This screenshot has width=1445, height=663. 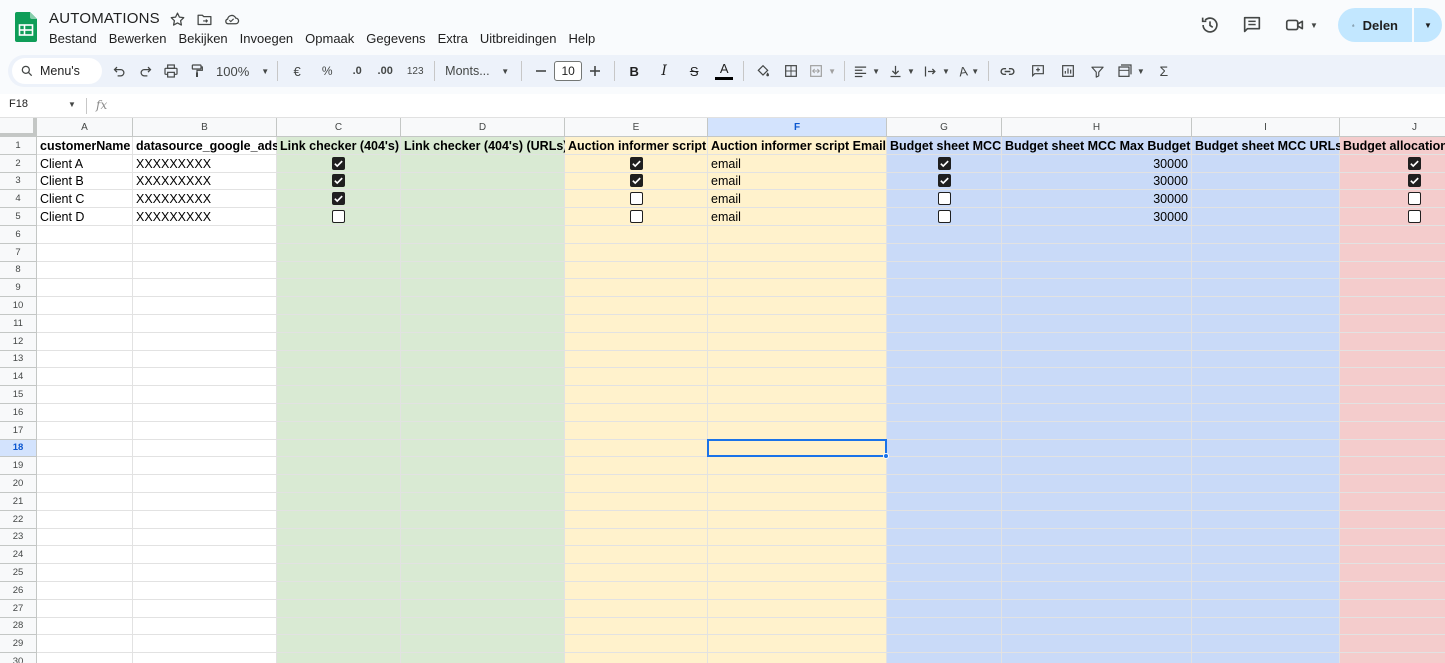 I want to click on cell-b17, so click(x=205, y=430).